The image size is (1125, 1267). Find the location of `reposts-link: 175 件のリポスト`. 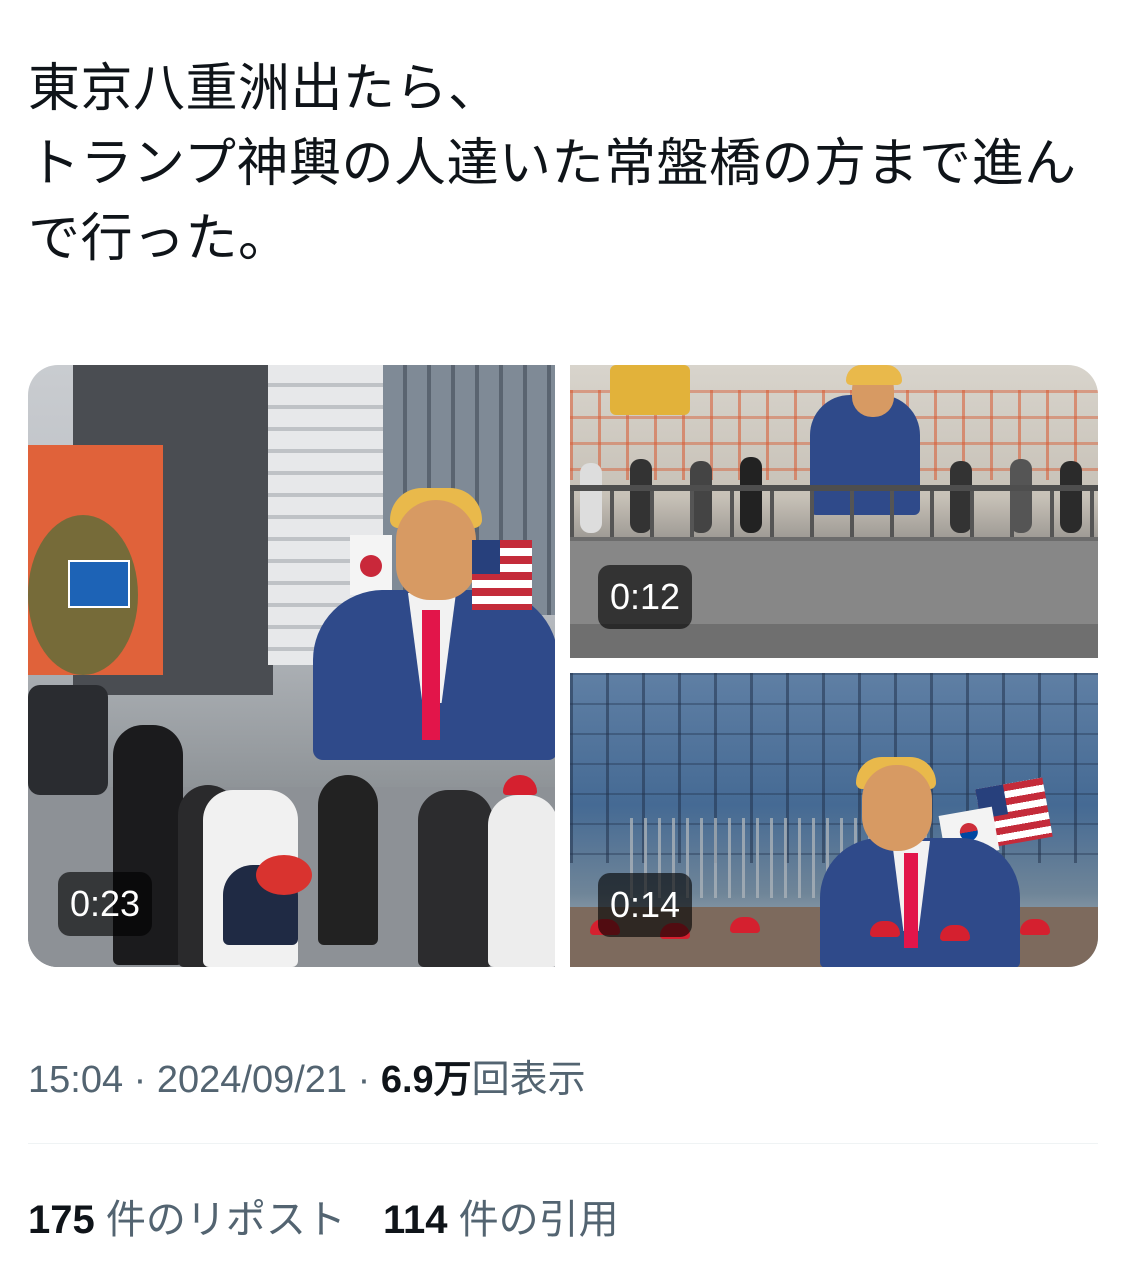

reposts-link: 175 件のリポスト is located at coordinates (187, 1216).